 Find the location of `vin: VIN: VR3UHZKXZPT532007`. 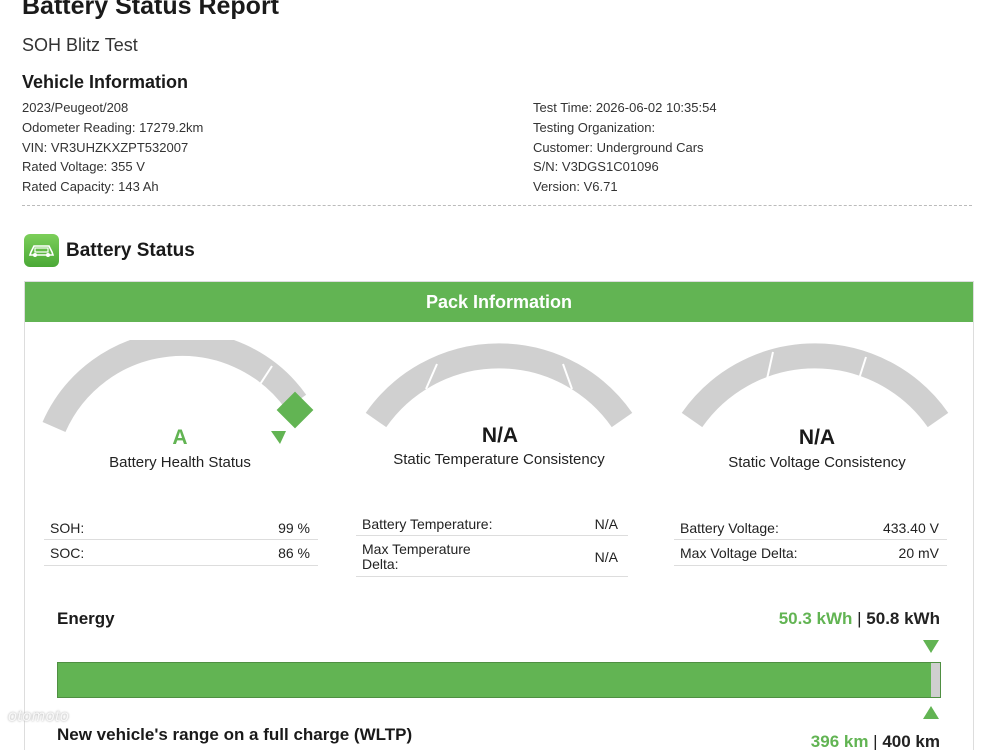

vin: VIN: VR3UHZKXZPT532007 is located at coordinates (105, 147).